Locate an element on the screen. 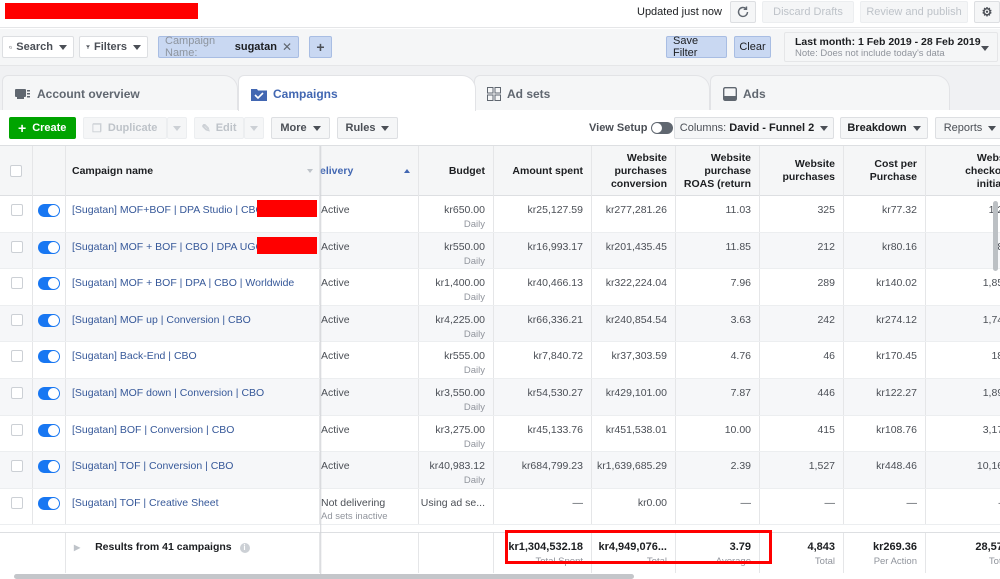 This screenshot has height=579, width=1000. breakdown-label: Breakdown is located at coordinates (877, 128).